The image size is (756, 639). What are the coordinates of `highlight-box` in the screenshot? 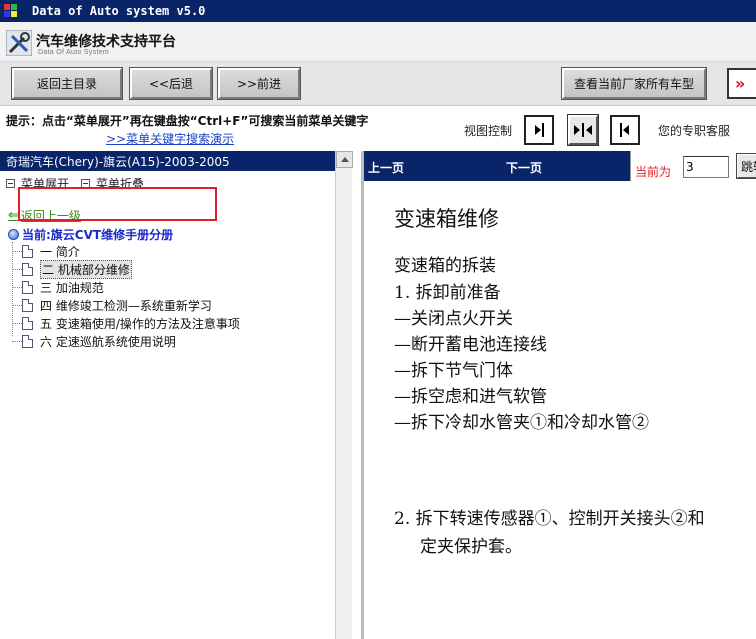 It's located at (117, 204).